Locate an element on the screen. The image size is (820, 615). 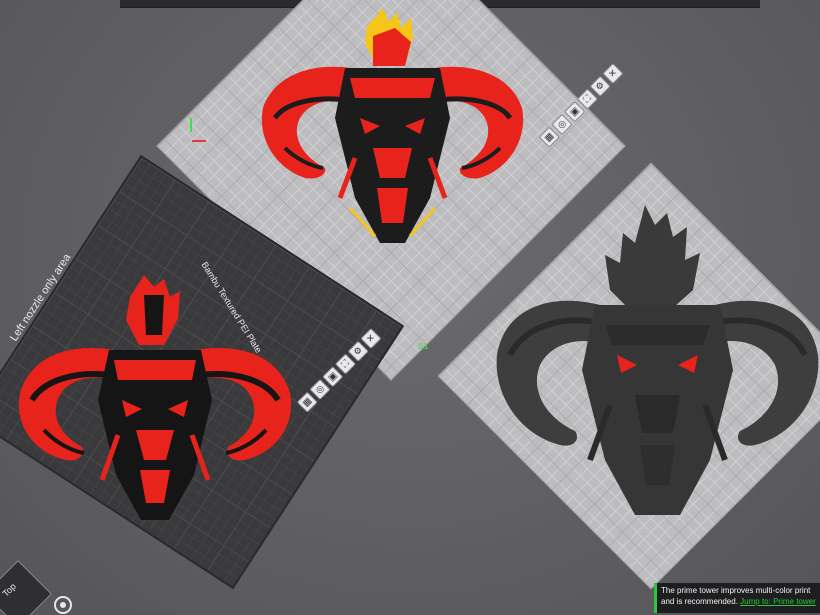
notification-text-2: and is recommended. Jump to: Prime tower is located at coordinates (740, 601).